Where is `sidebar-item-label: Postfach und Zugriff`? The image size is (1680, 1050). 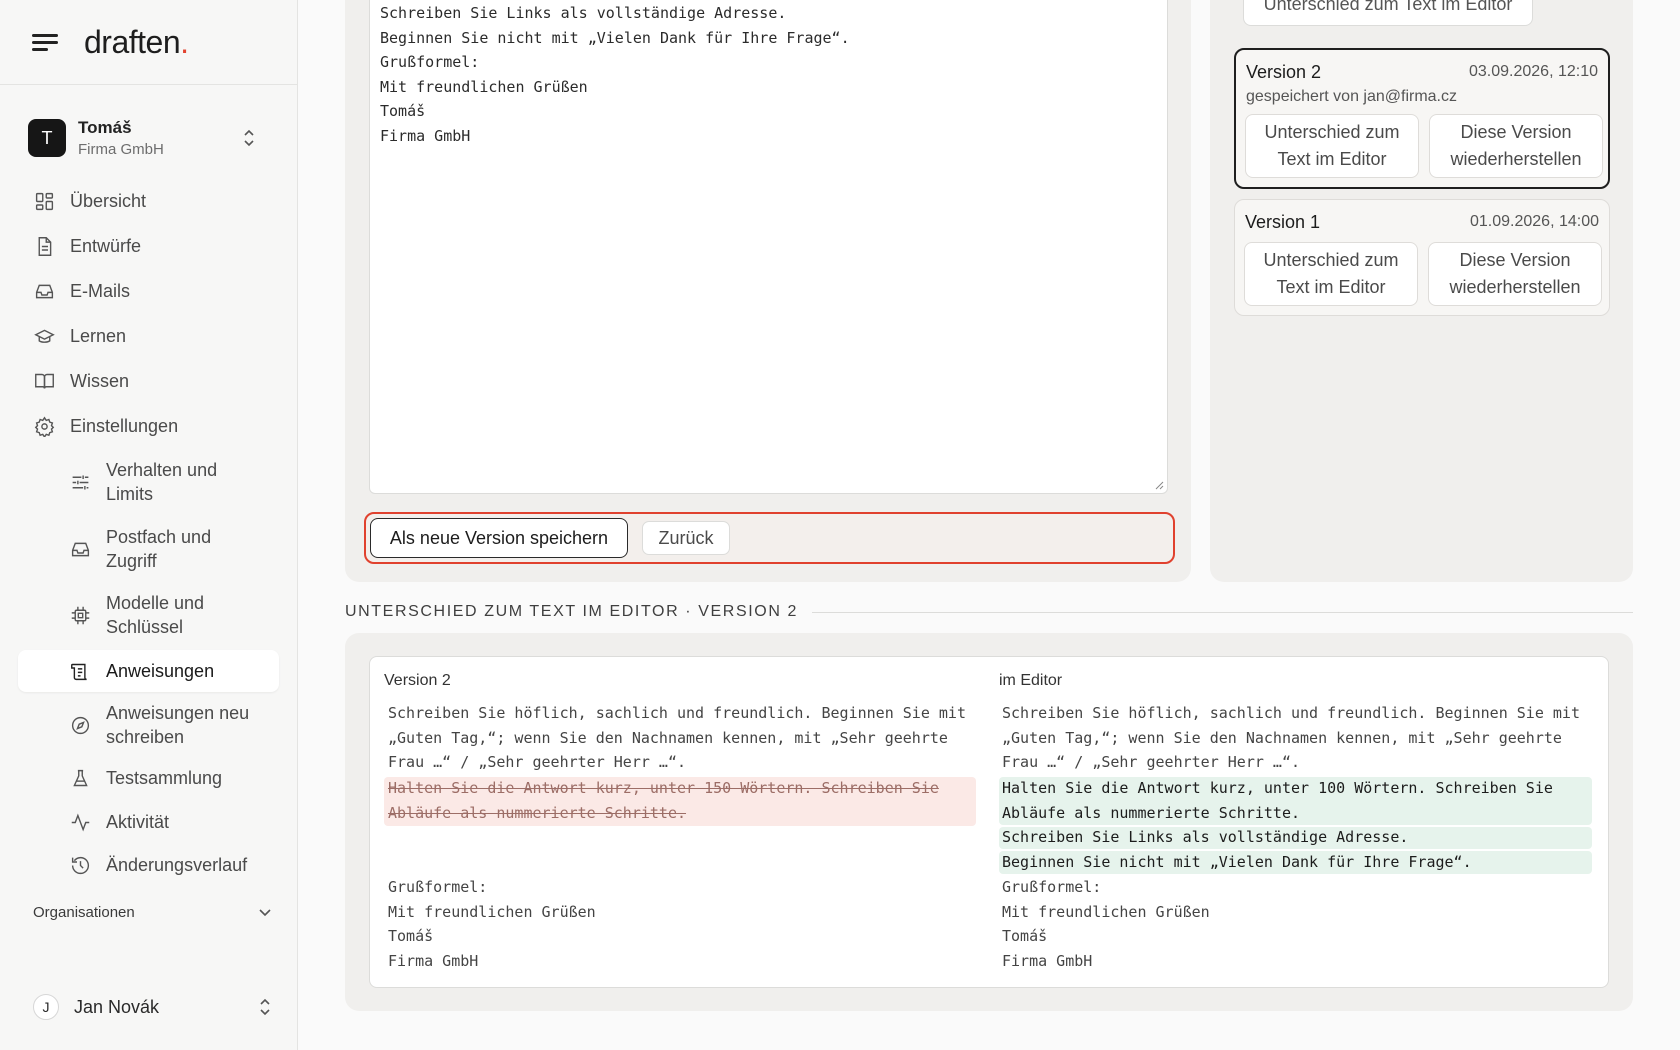 sidebar-item-label: Postfach und Zugriff is located at coordinates (159, 549).